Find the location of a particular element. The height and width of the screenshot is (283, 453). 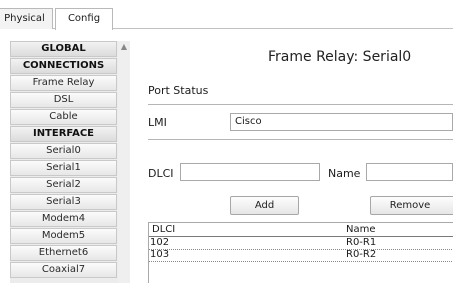

sidebar-section-interface: INTERFACE is located at coordinates (63, 134).